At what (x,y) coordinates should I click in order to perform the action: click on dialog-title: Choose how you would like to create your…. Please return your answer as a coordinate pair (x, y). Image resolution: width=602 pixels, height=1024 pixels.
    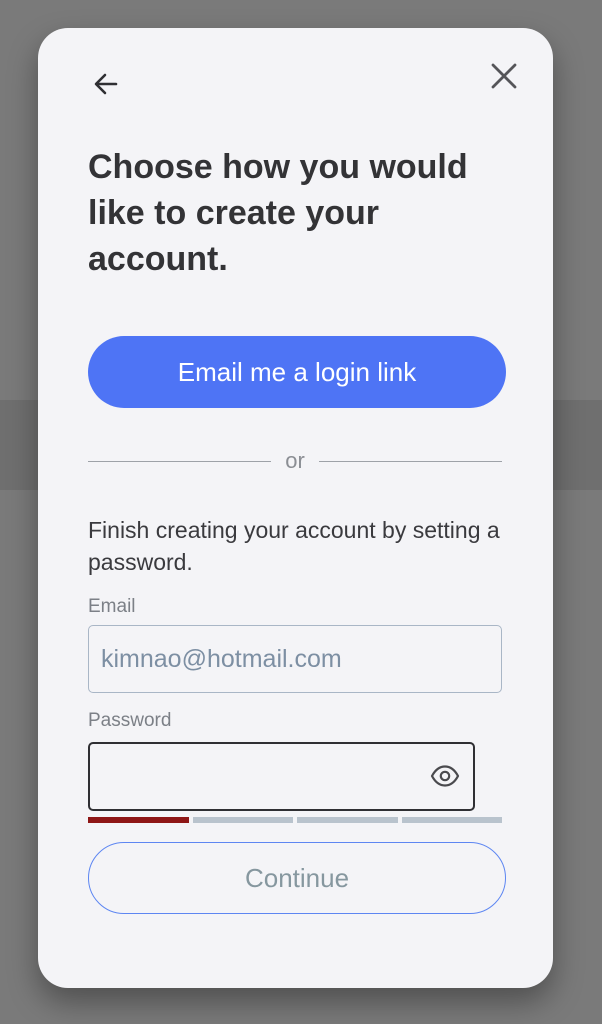
    Looking at the image, I should click on (278, 213).